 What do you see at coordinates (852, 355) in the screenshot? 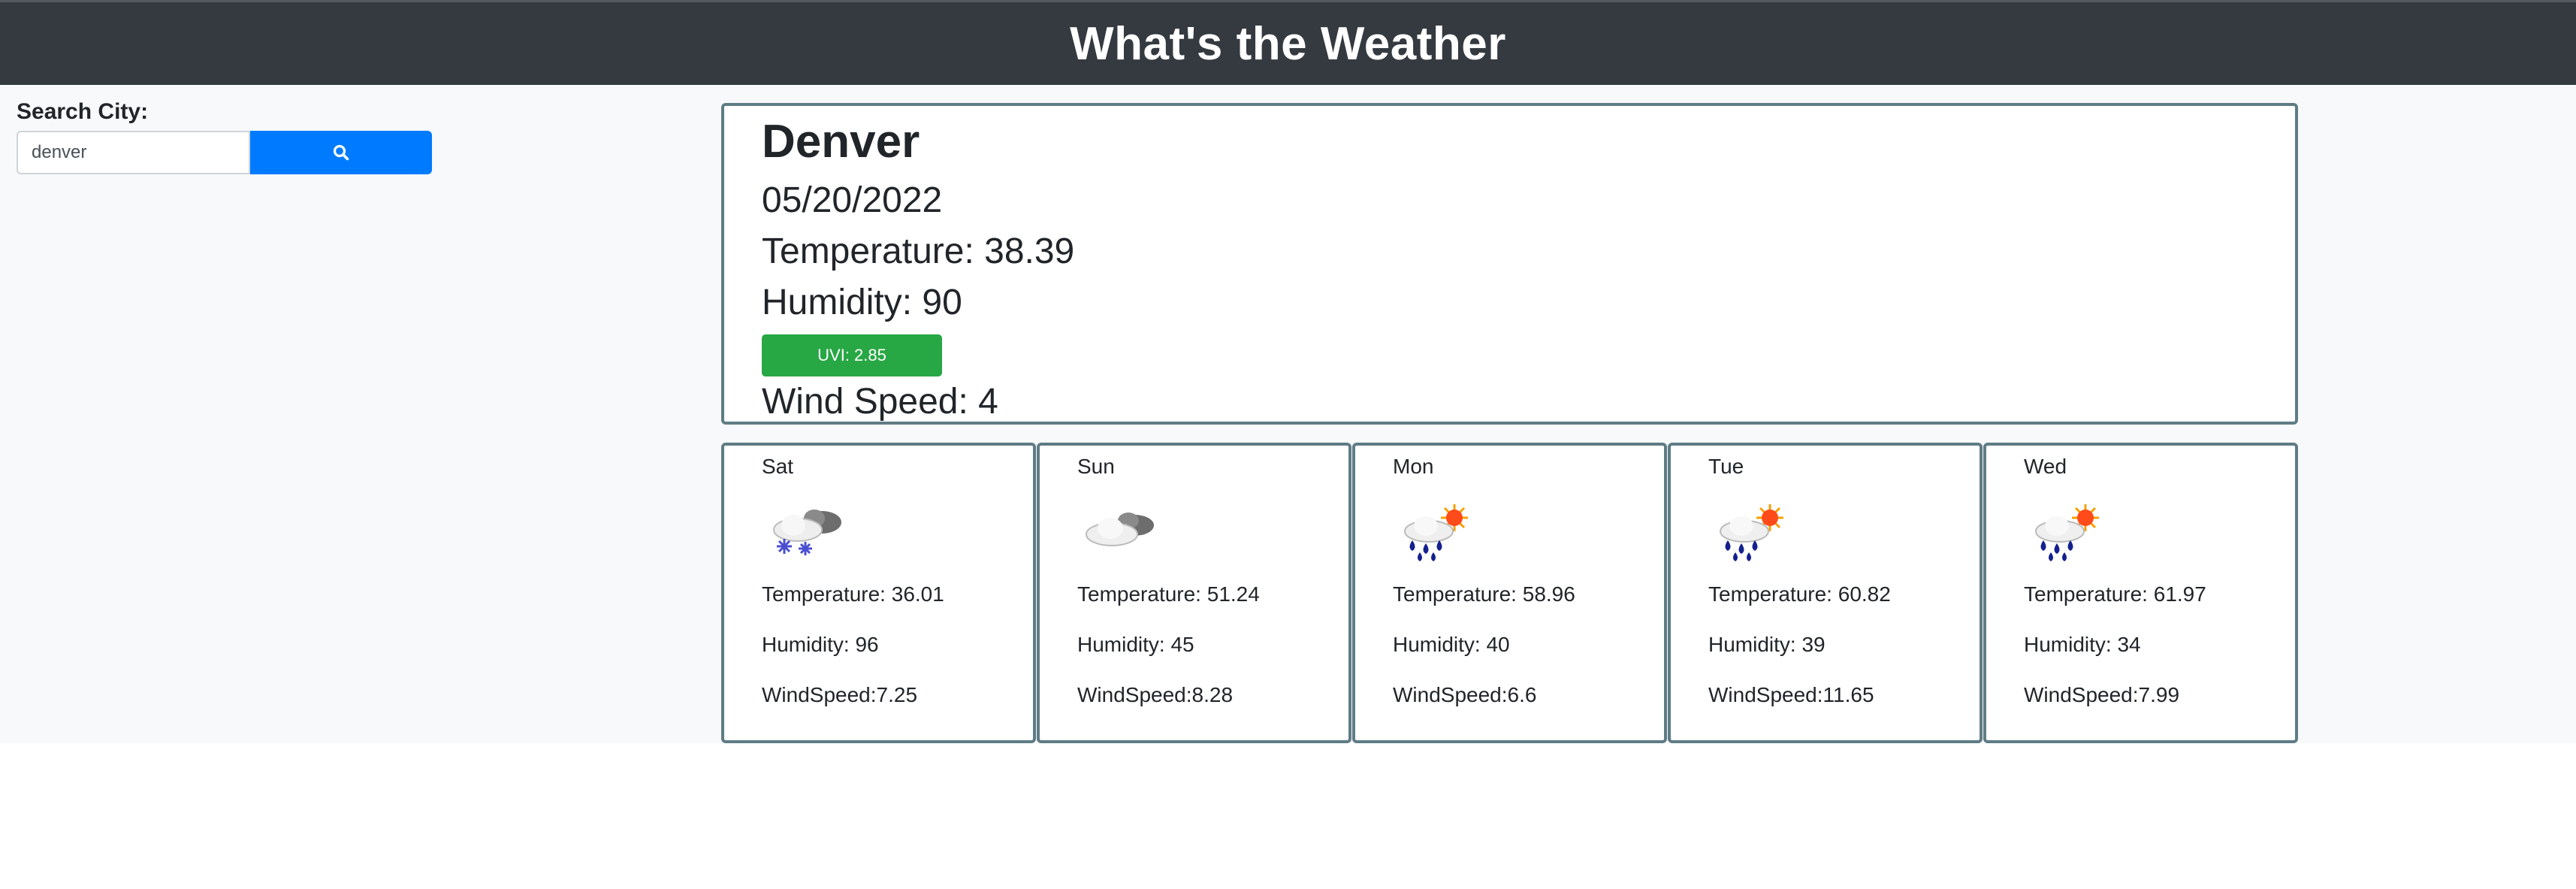
I see `uvi-badge: UVI: 2.85` at bounding box center [852, 355].